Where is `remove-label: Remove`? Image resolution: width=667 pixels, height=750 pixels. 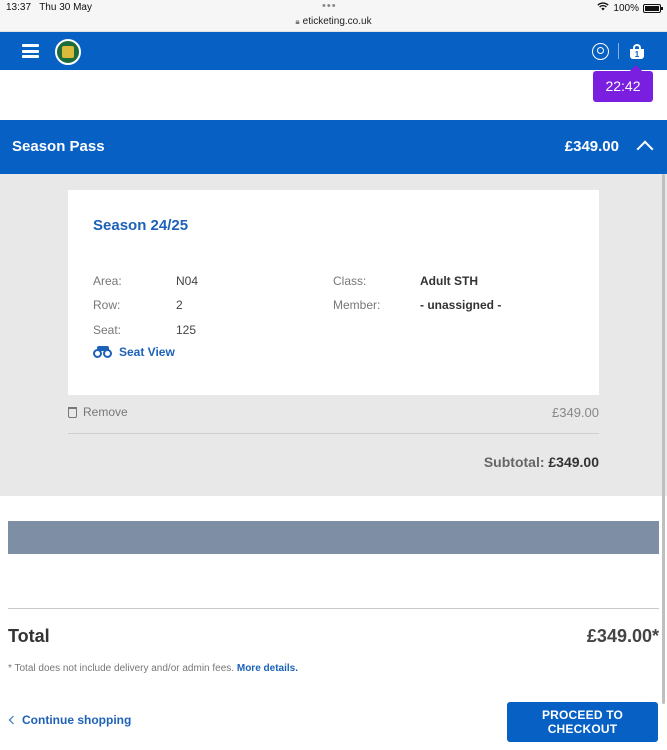
remove-label: Remove is located at coordinates (105, 412).